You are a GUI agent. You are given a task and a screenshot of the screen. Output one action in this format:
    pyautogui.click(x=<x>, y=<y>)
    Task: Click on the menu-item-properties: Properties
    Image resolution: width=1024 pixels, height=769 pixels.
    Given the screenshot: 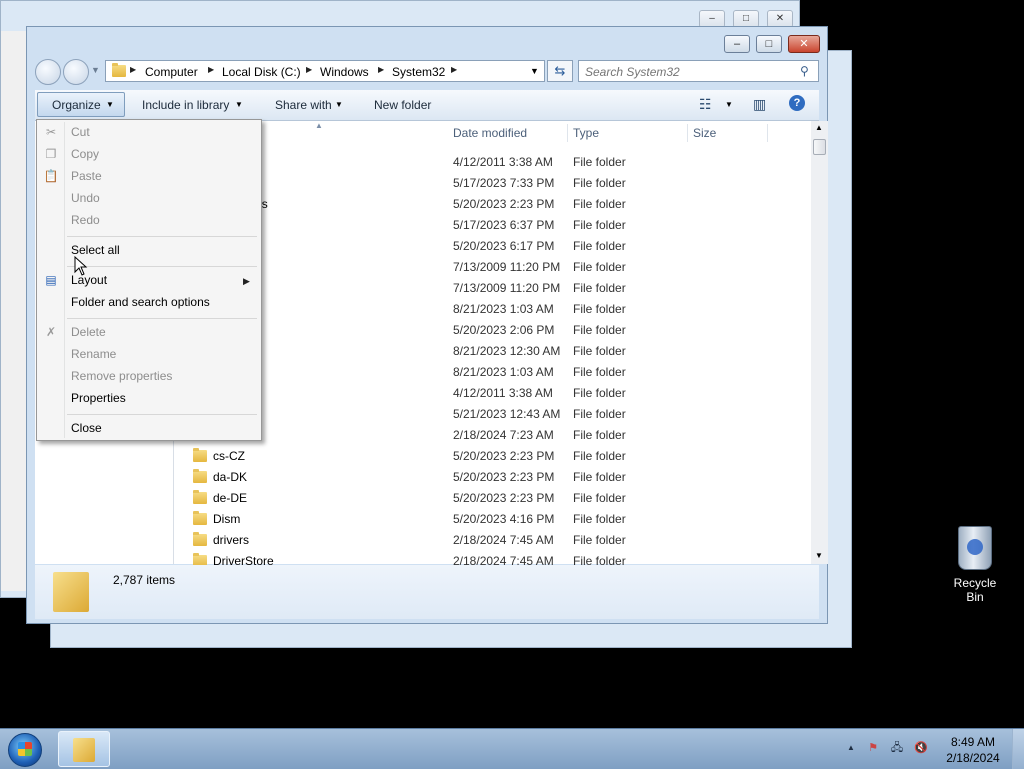 What is the action you would take?
    pyautogui.click(x=98, y=398)
    